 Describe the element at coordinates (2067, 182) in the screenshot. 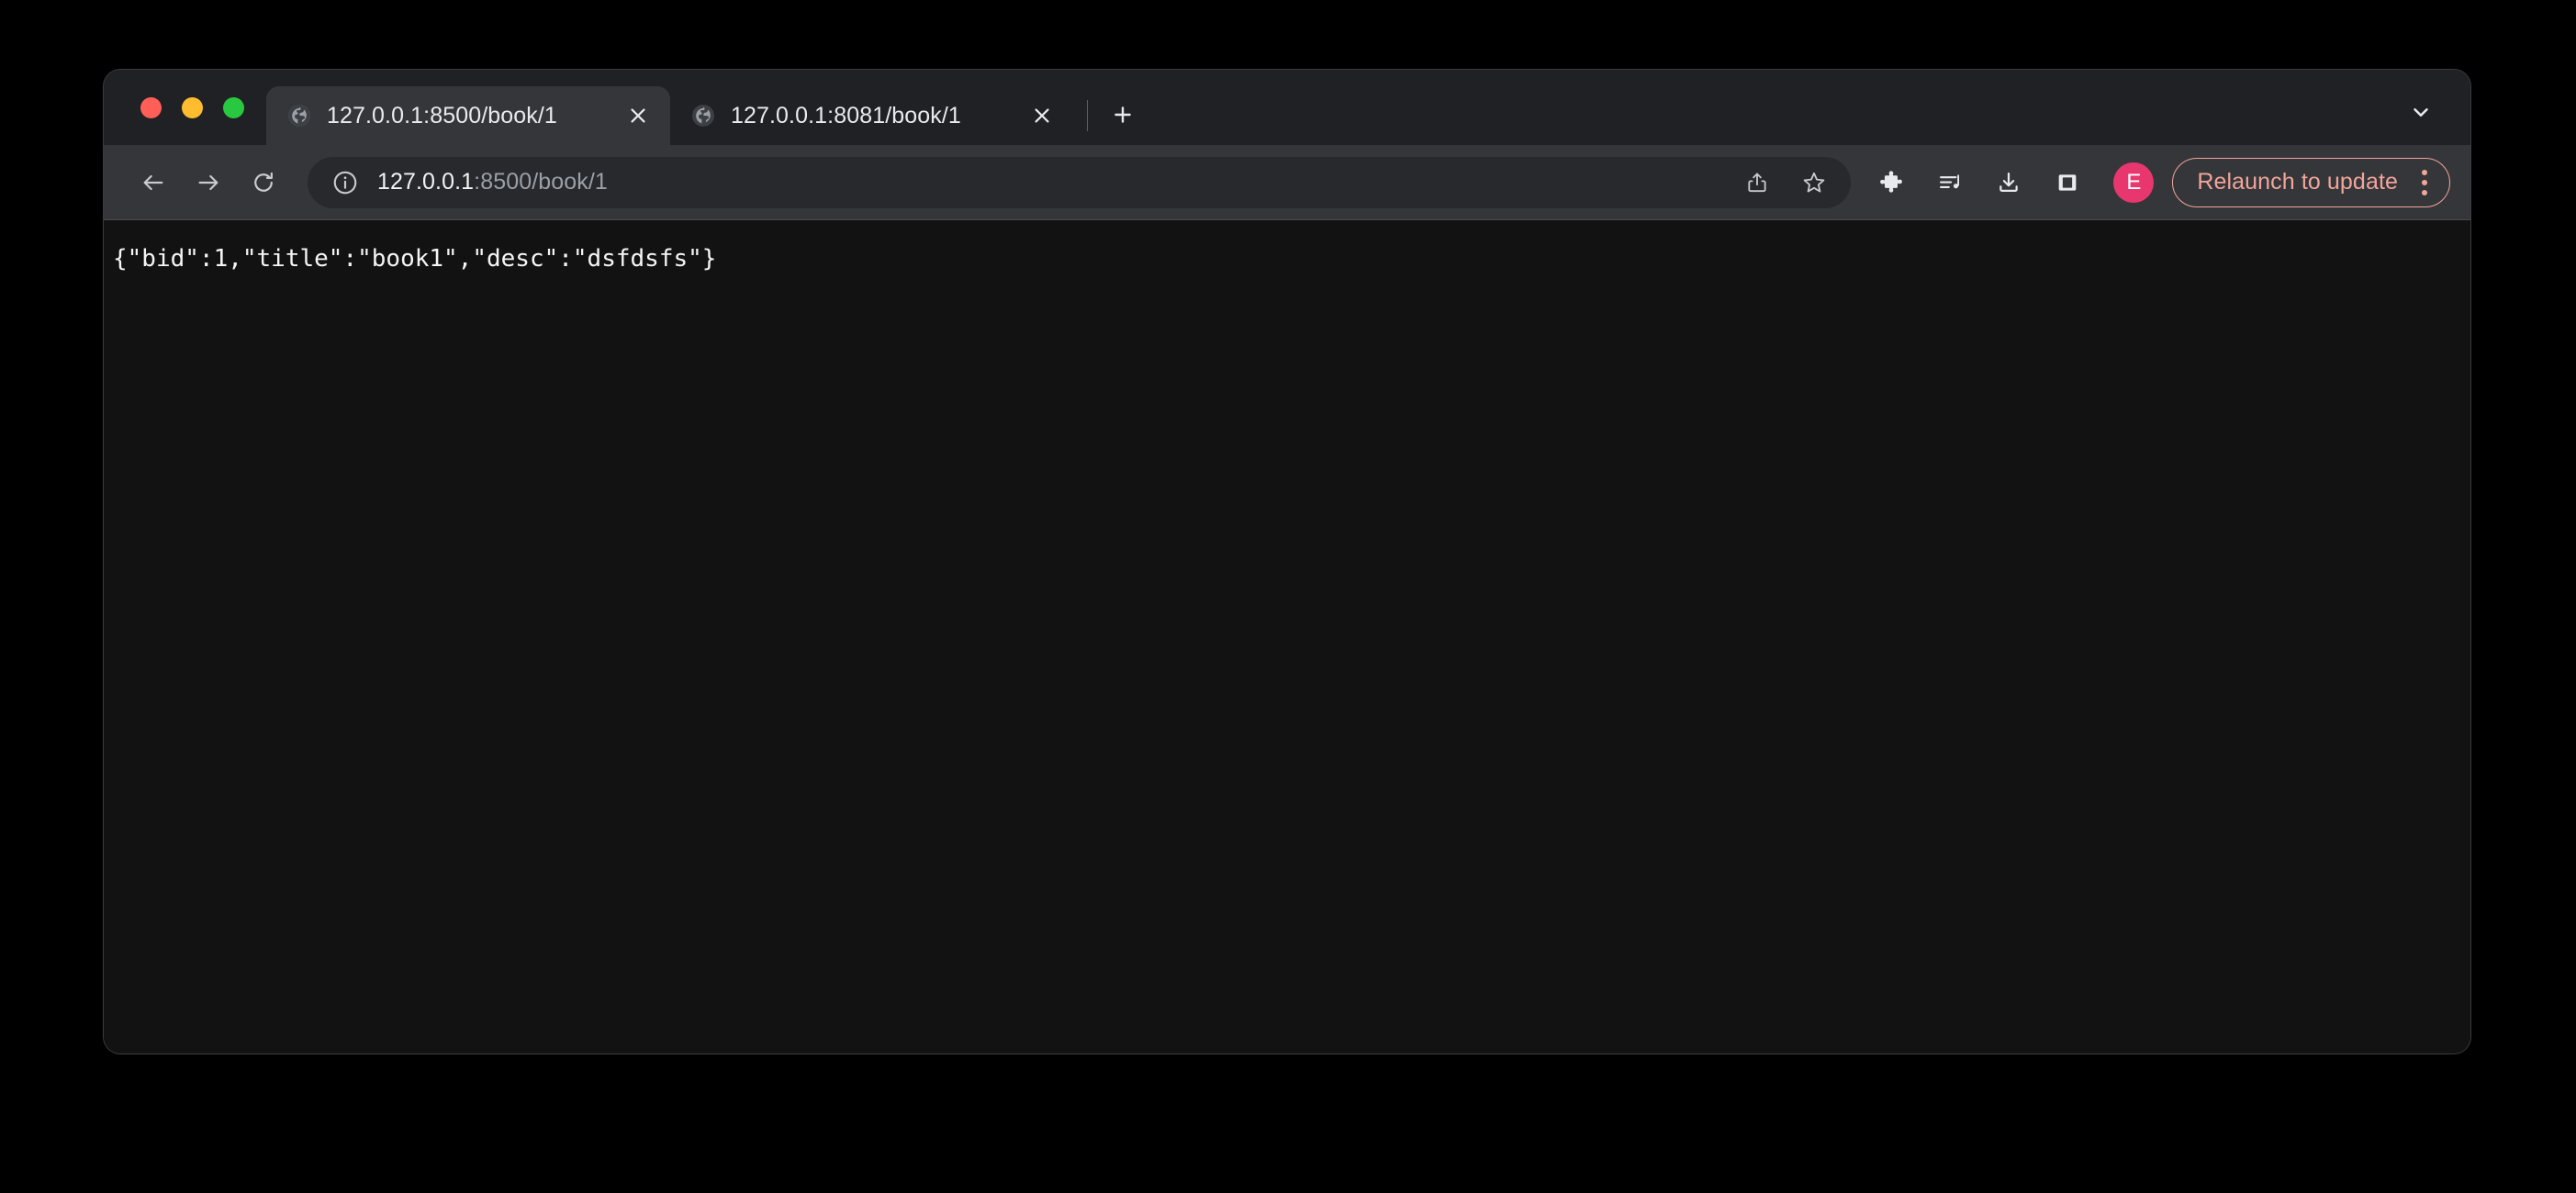

I see `side-panel-icon` at that location.